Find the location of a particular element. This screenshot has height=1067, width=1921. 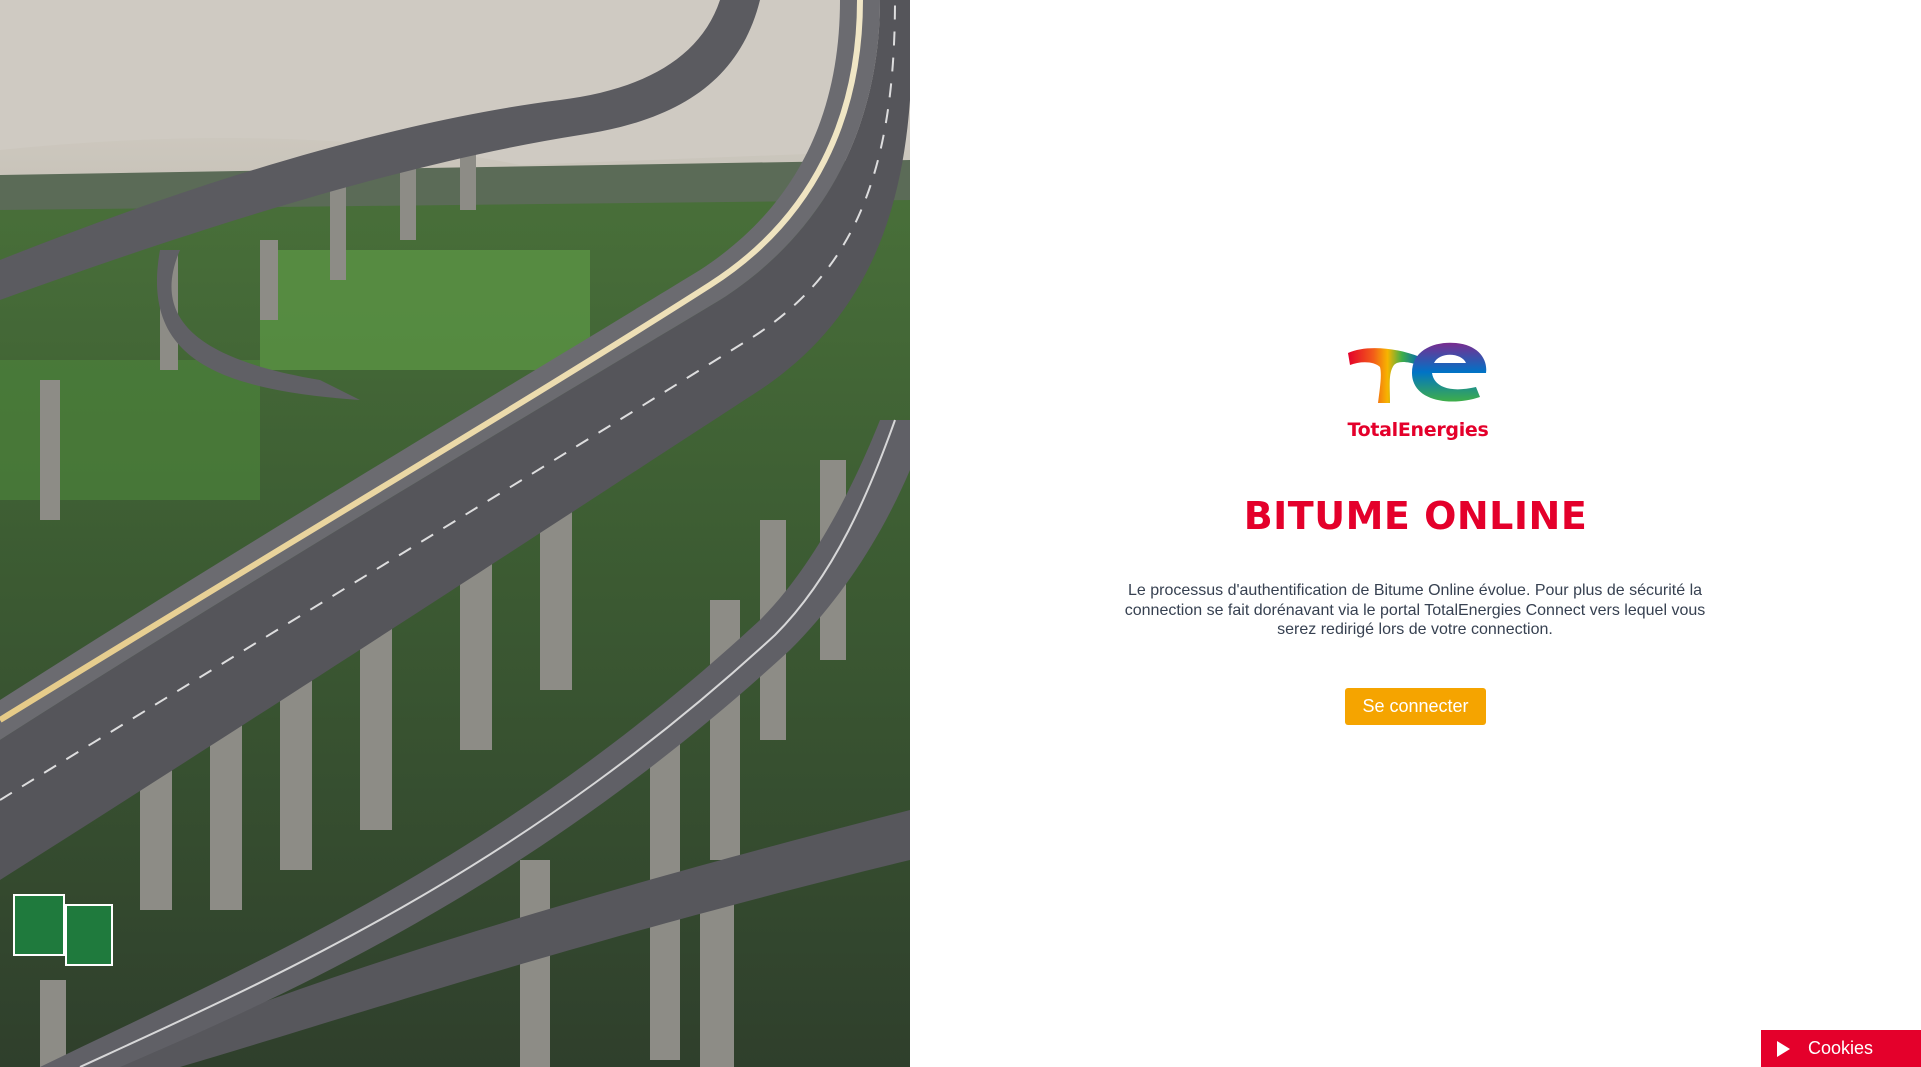

brand-logo: TotalEnergies is located at coordinates (1418, 391).